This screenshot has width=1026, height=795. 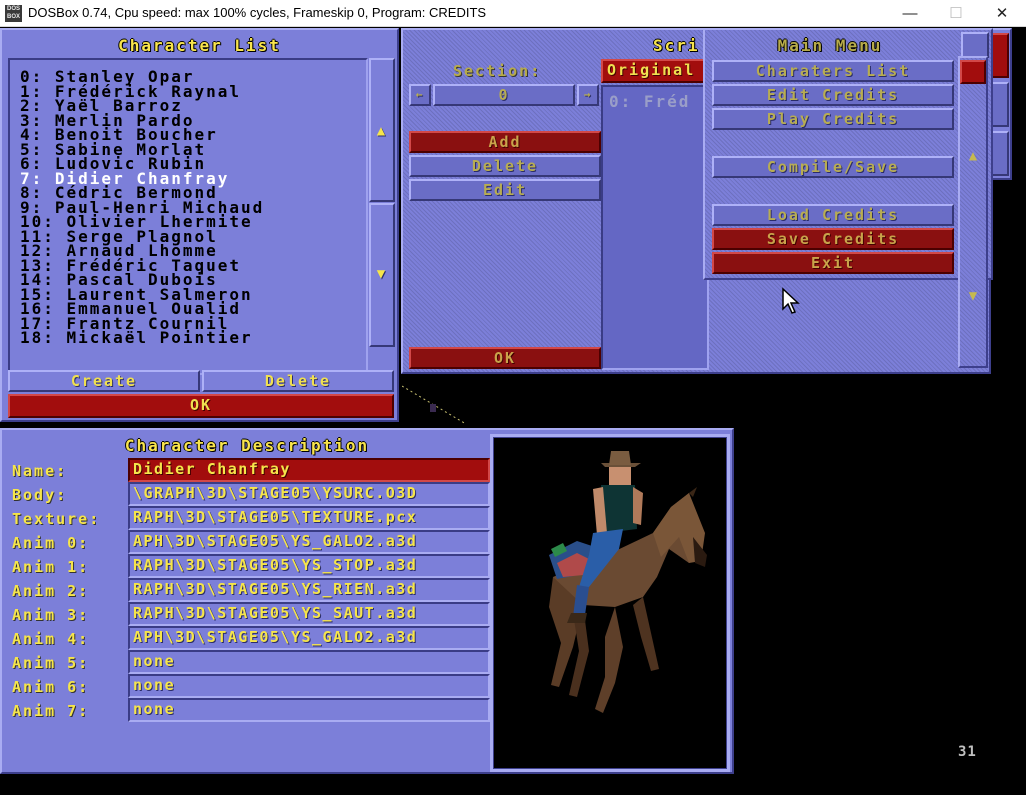 I want to click on model-preview-viewport, so click(x=610, y=603).